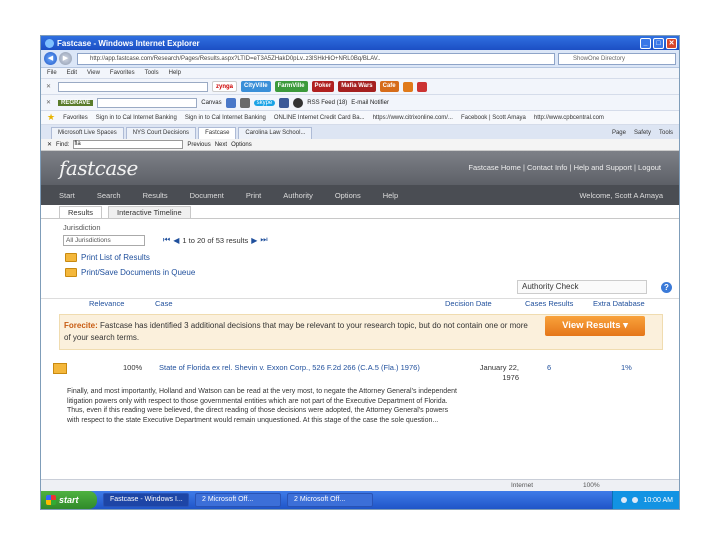  Describe the element at coordinates (549, 367) in the screenshot. I see `result-cases-count: 6` at that location.